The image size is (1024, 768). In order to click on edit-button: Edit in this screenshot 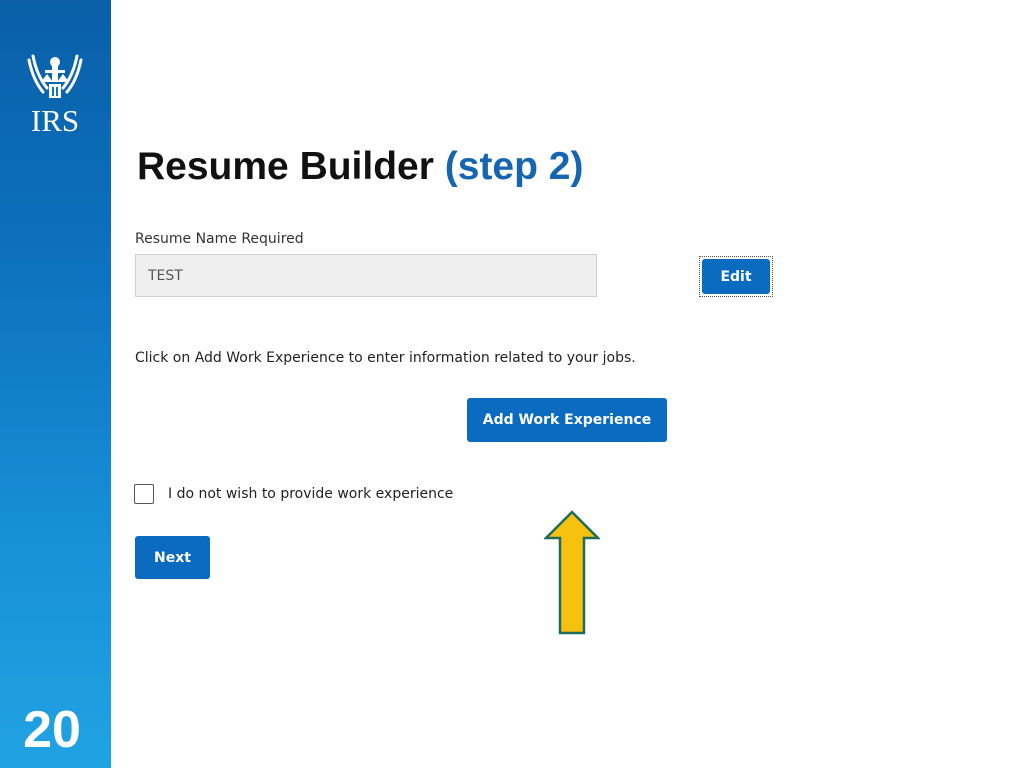, I will do `click(736, 276)`.